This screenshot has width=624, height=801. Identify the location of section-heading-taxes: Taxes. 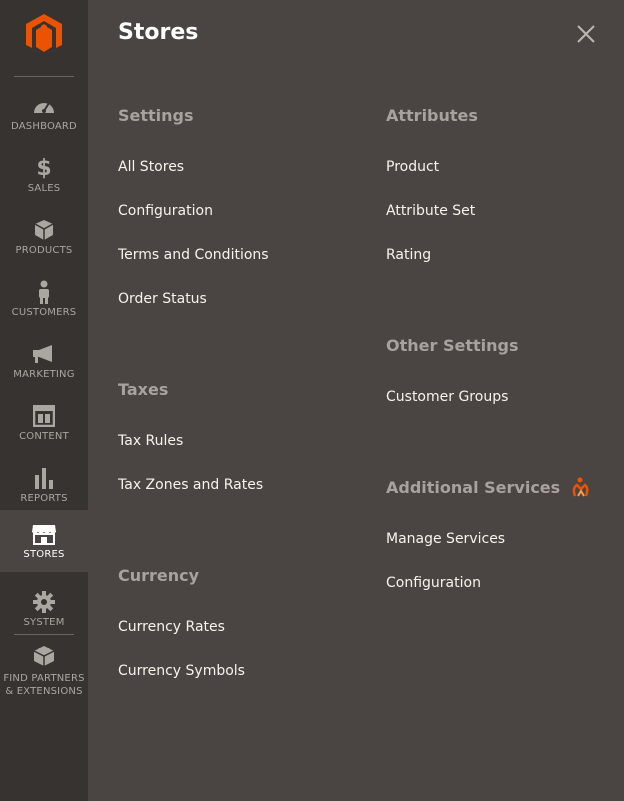
(143, 389).